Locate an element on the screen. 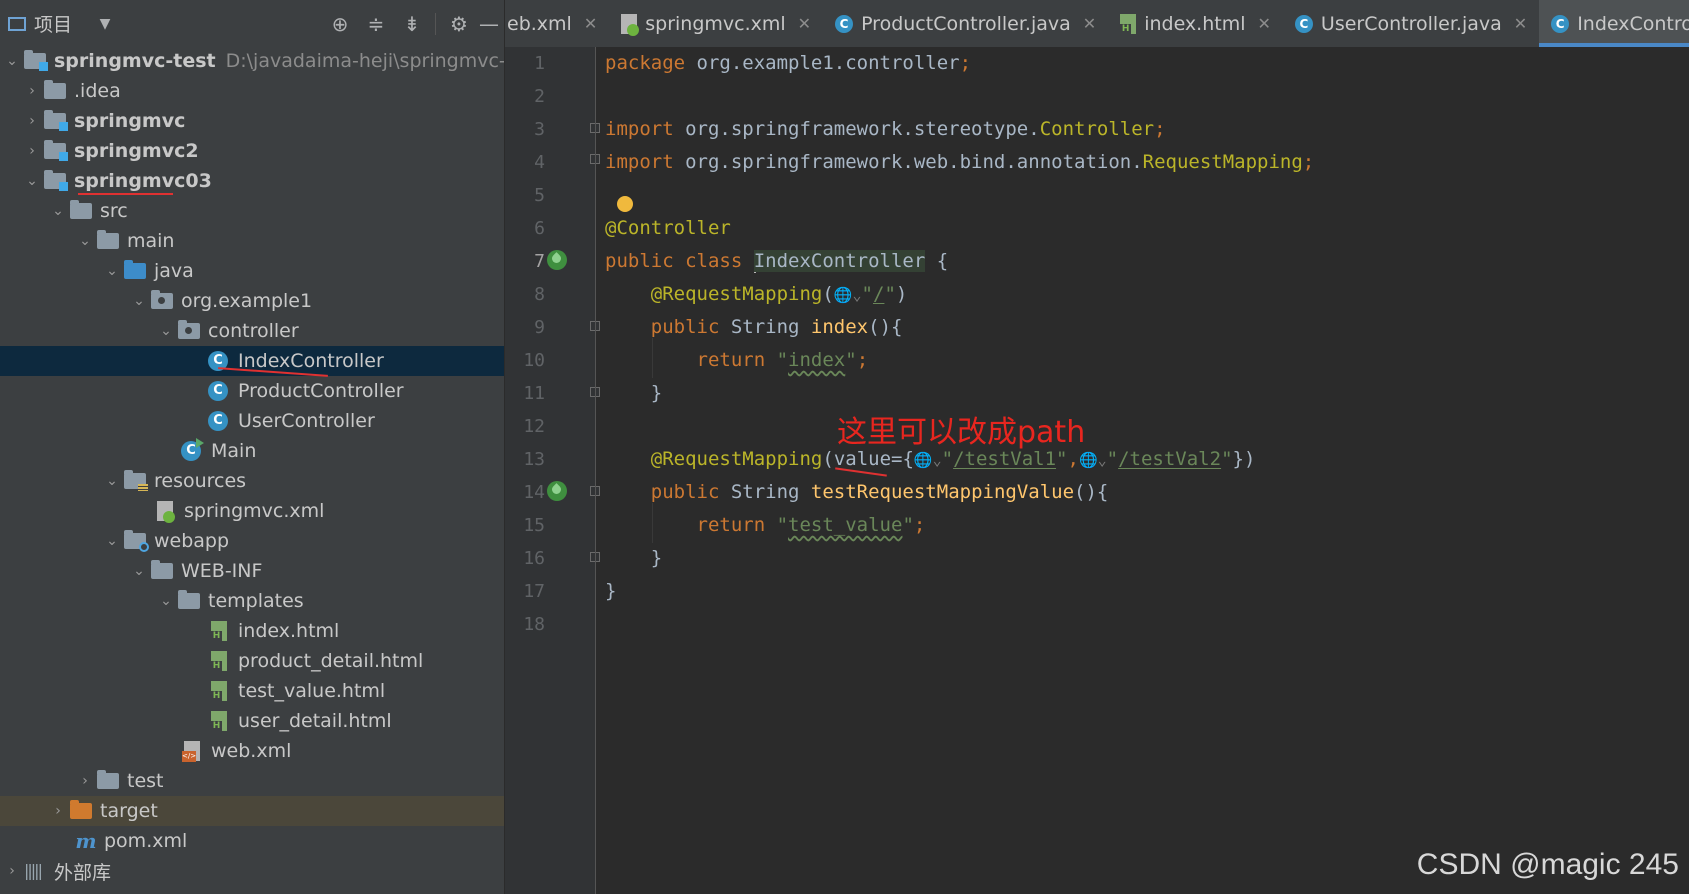  tree-item-pom-xml: m pom.xml is located at coordinates (252, 841).